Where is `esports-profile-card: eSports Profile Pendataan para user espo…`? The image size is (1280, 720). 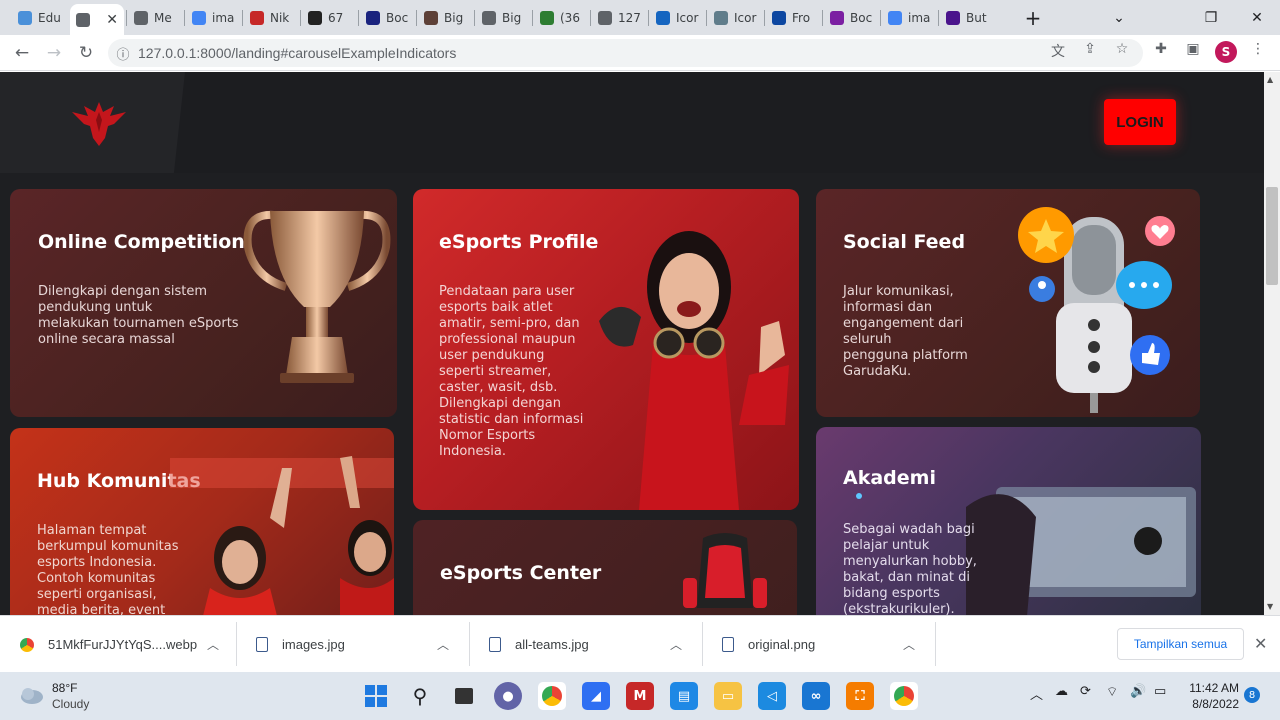 esports-profile-card: eSports Profile Pendataan para user espo… is located at coordinates (606, 349).